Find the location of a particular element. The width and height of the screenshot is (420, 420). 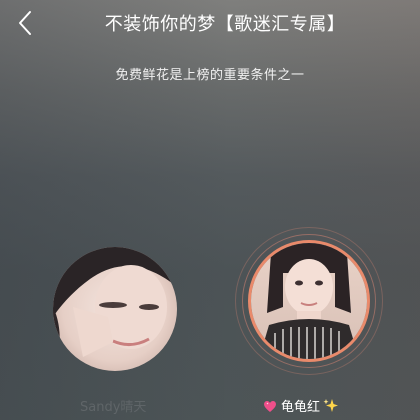

back-button is located at coordinates (25, 23).